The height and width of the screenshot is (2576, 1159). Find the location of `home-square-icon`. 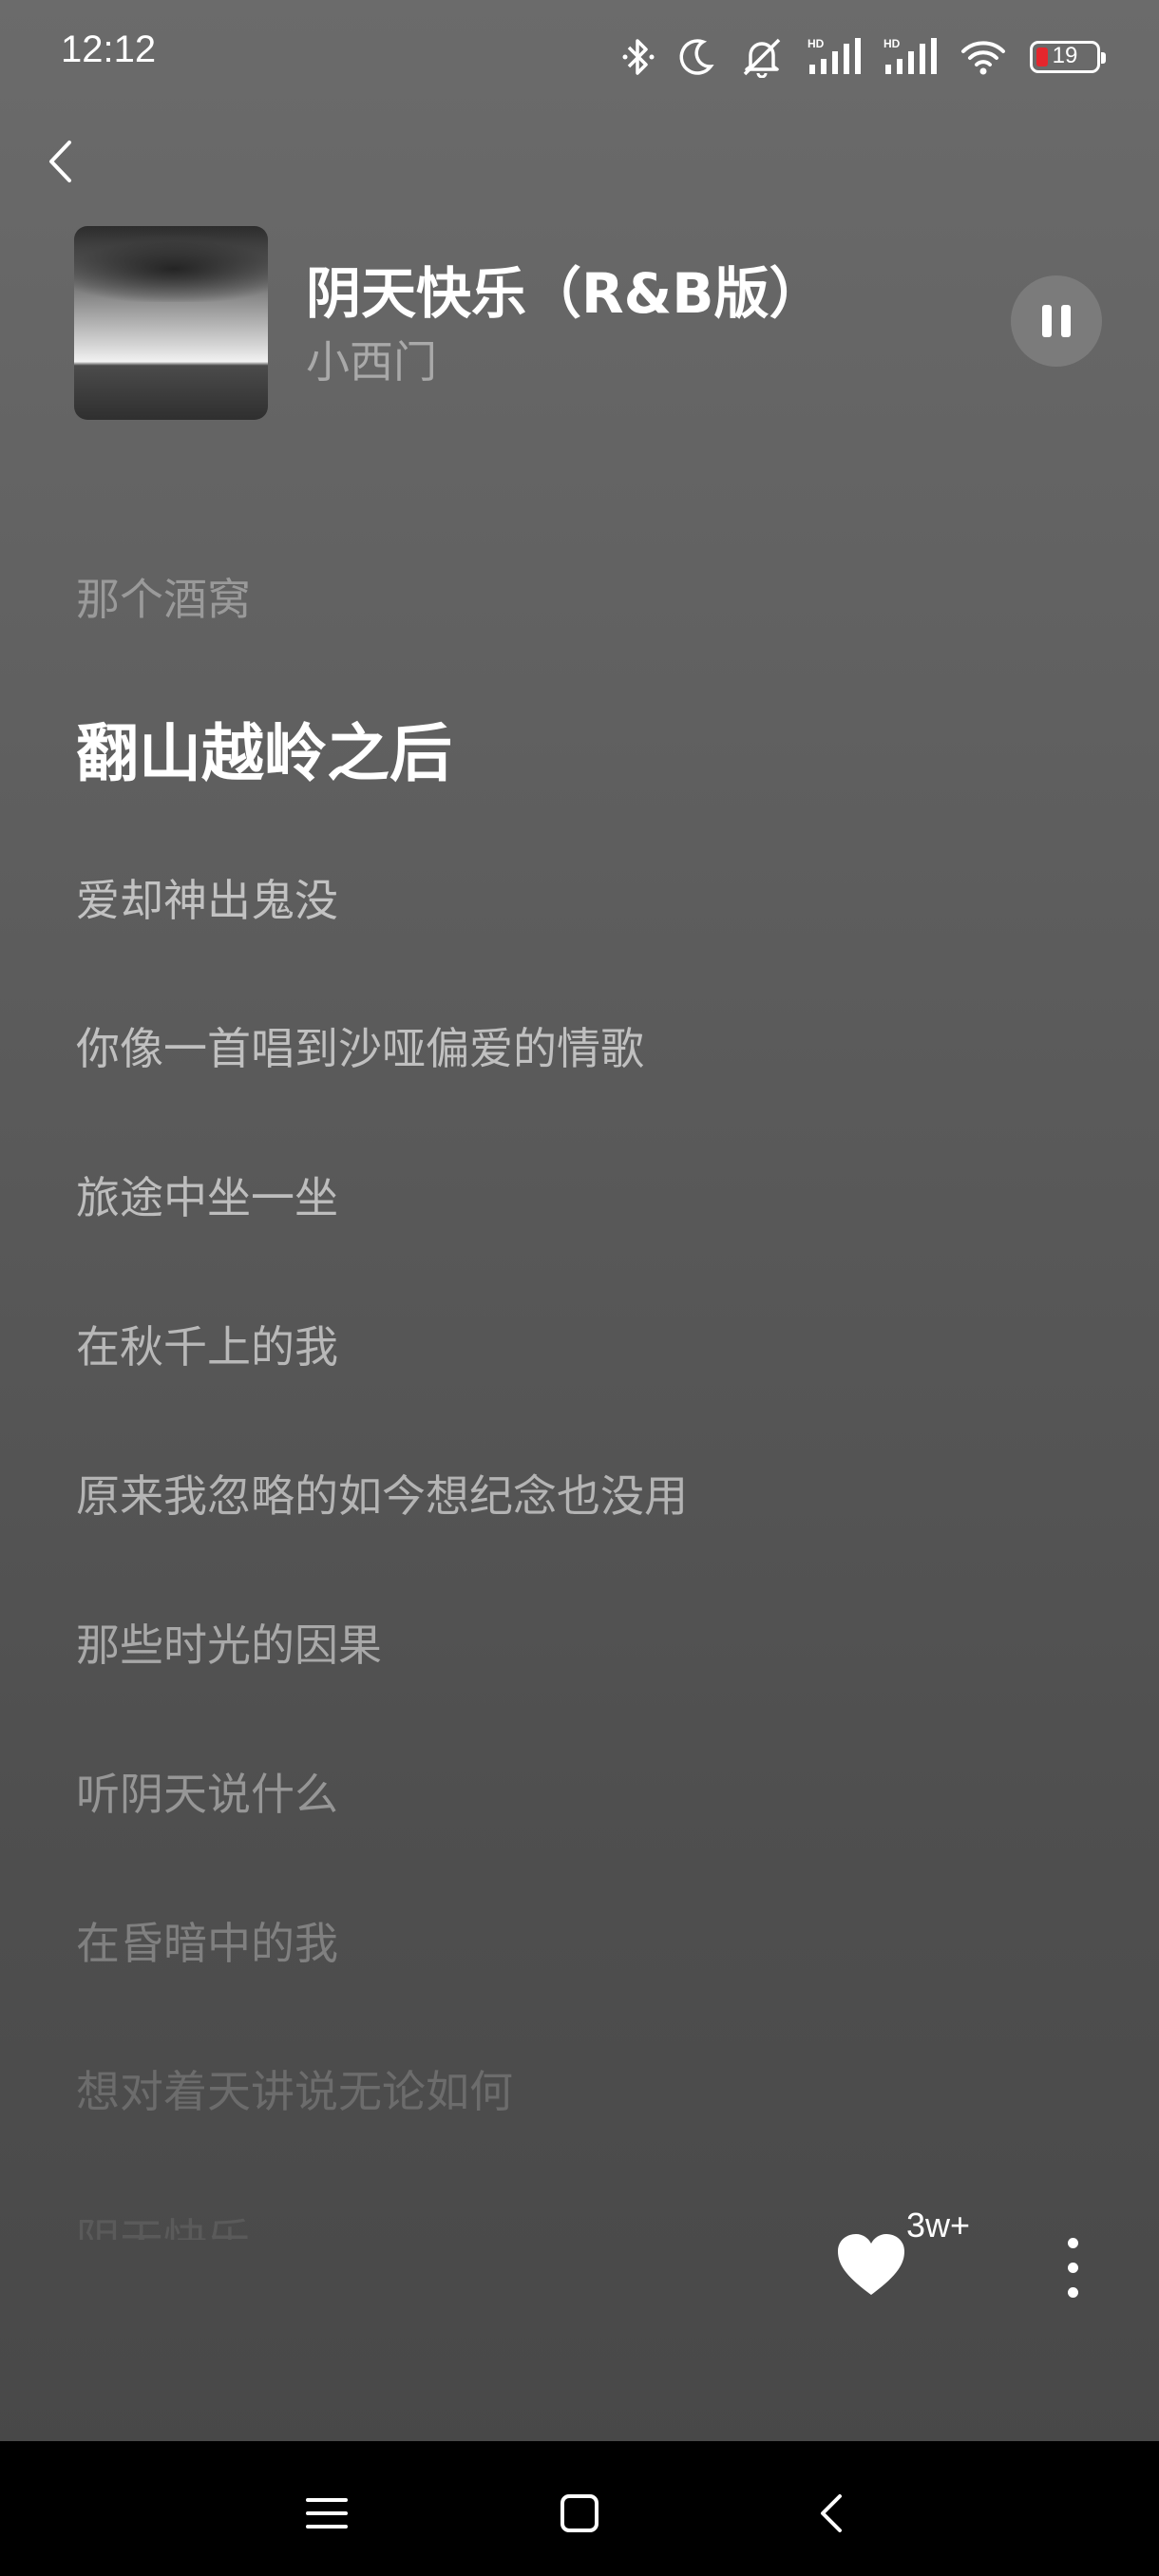

home-square-icon is located at coordinates (579, 2513).